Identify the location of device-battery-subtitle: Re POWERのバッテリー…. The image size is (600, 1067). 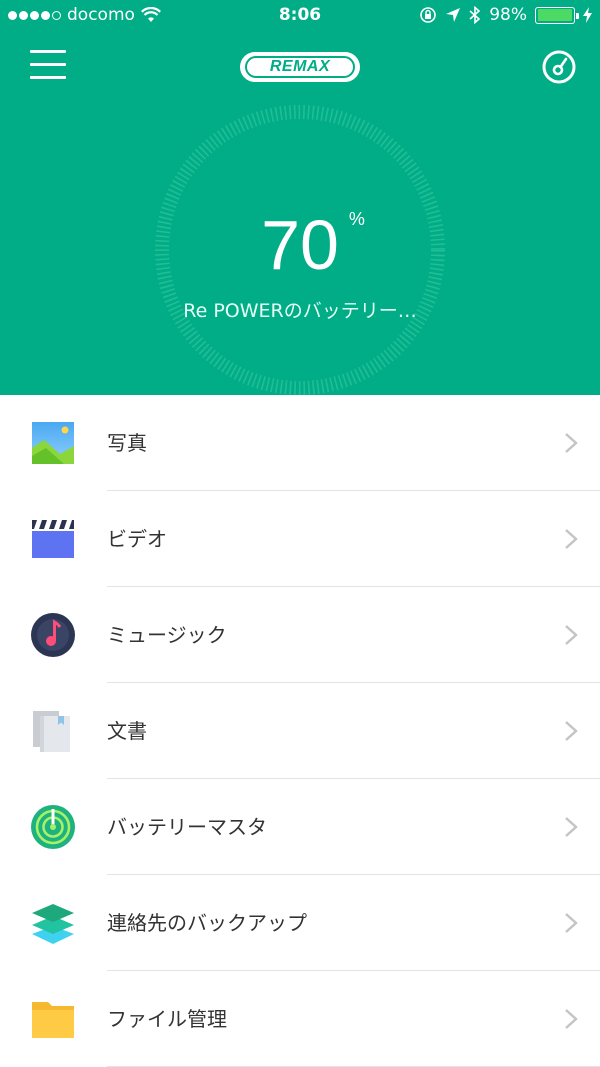
(300, 311).